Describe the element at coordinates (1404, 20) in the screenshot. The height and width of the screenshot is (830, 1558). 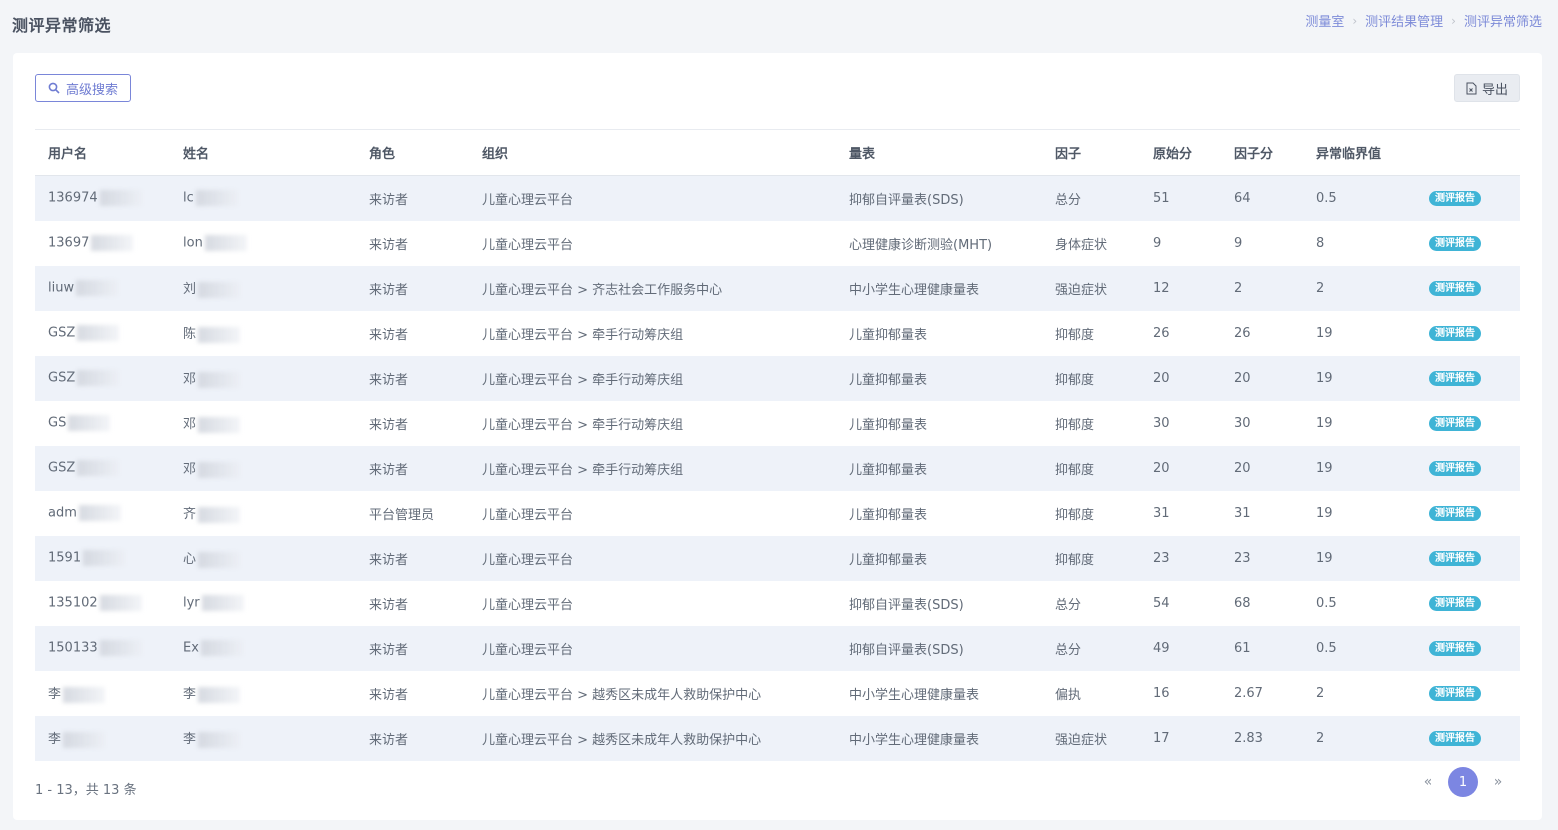
I see `breadcrumb-item-result-management: 测评结果管理` at that location.